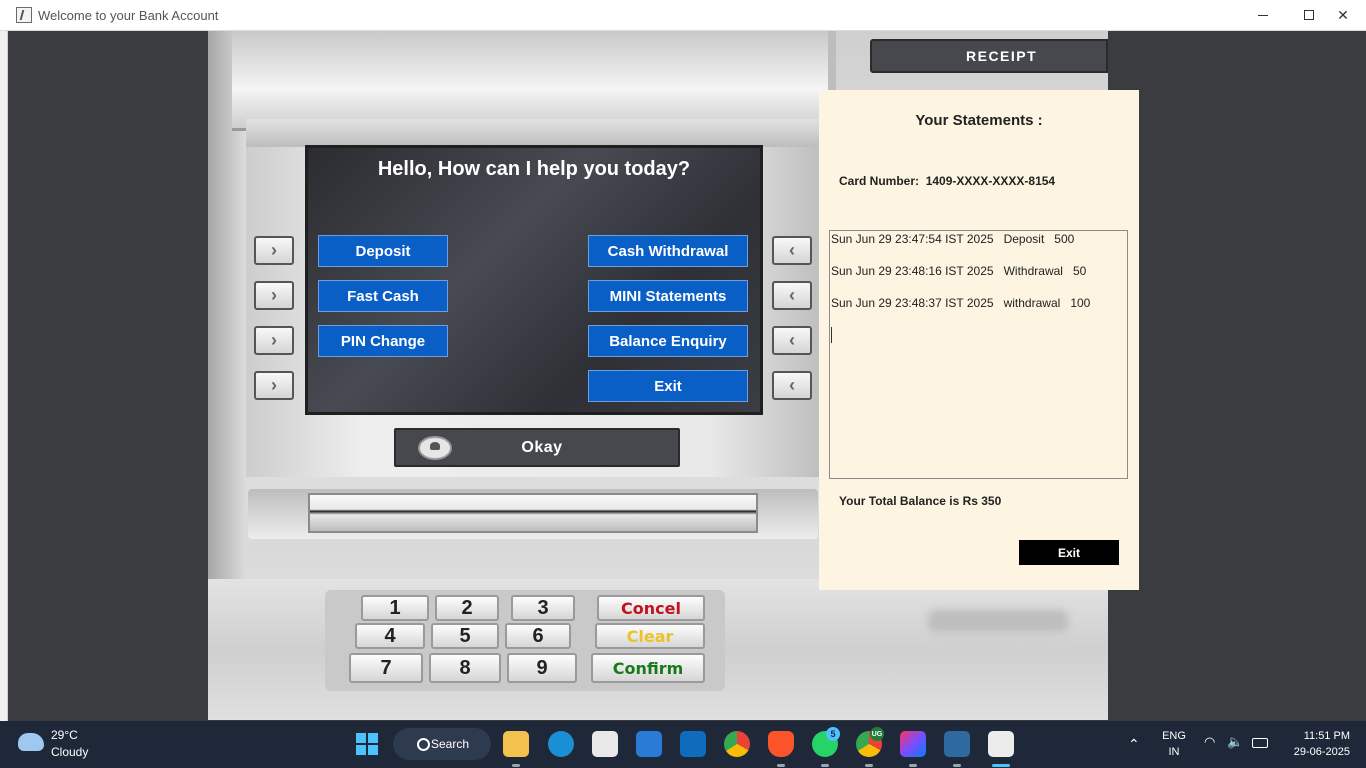  What do you see at coordinates (1032, 303) in the screenshot?
I see `transaction-type: withdrawal` at bounding box center [1032, 303].